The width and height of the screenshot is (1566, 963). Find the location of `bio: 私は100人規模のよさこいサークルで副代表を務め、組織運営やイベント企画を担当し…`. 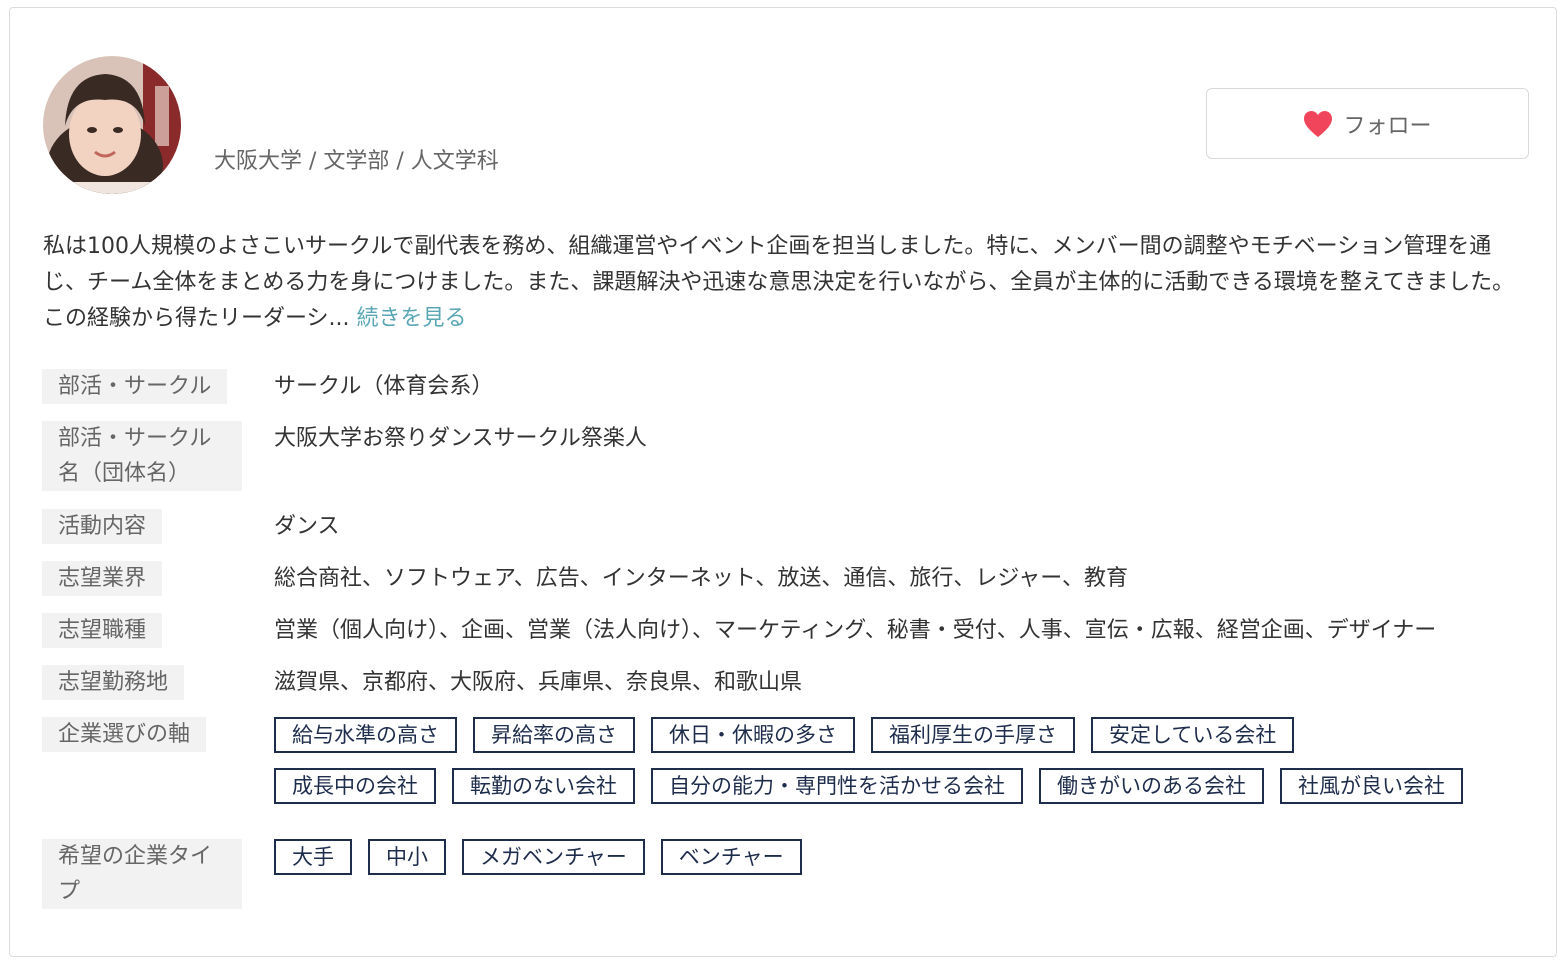

bio: 私は100人規模のよさこいサークルで副代表を務め、組織運営やイベント企画を担当し… is located at coordinates (788, 283).